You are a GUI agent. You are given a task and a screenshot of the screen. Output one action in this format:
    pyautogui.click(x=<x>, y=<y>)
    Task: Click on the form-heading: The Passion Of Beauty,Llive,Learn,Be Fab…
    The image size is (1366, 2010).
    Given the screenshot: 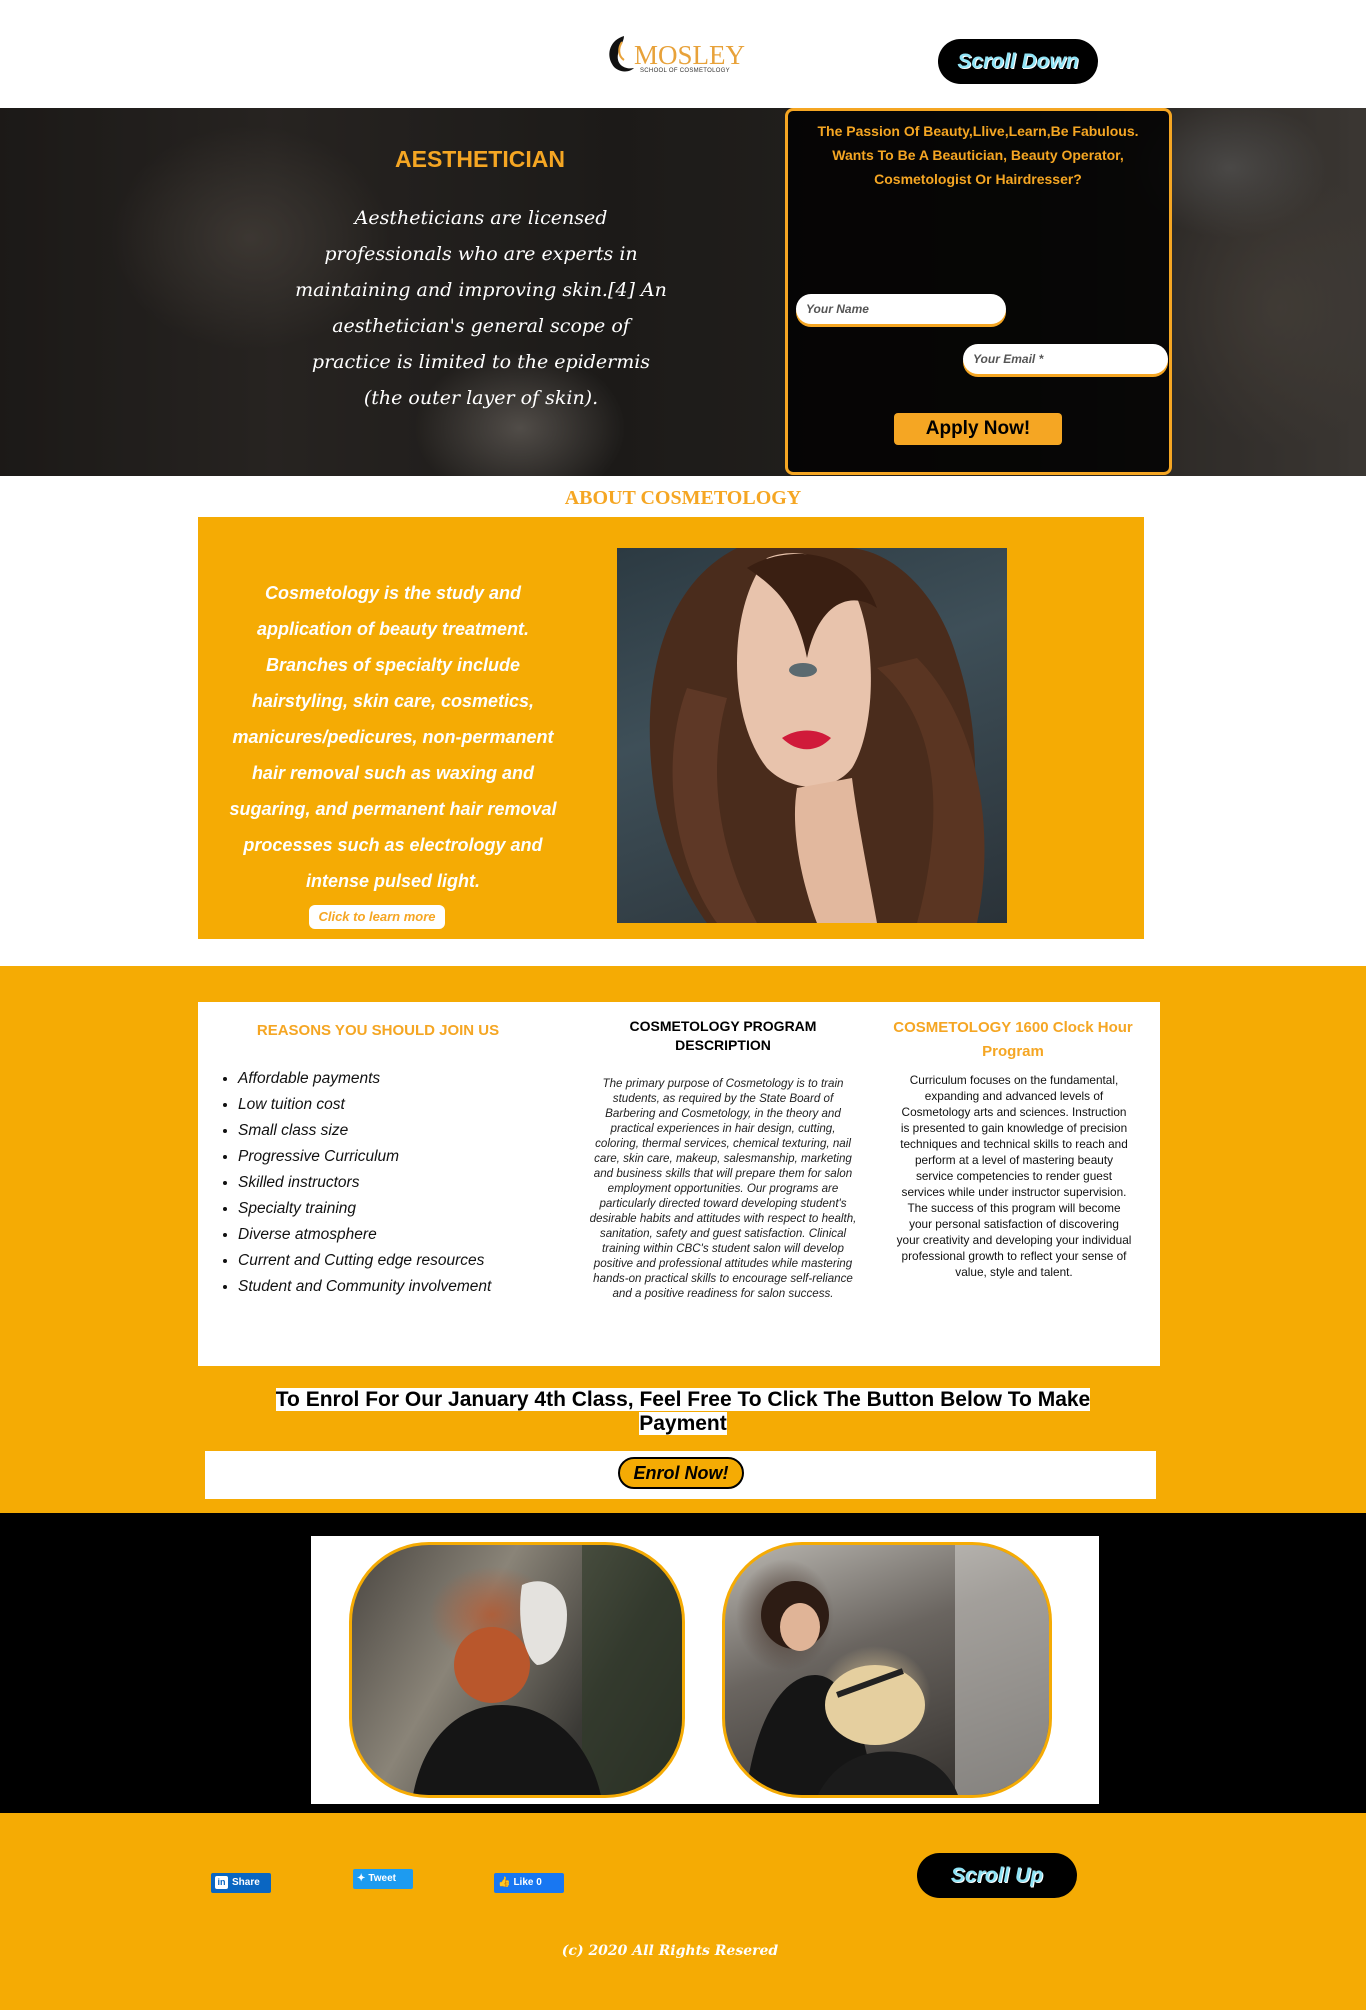 What is the action you would take?
    pyautogui.click(x=978, y=155)
    